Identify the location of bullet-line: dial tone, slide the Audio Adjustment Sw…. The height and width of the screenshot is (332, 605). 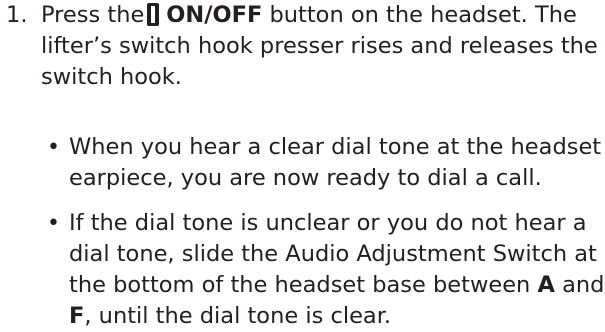
(333, 254).